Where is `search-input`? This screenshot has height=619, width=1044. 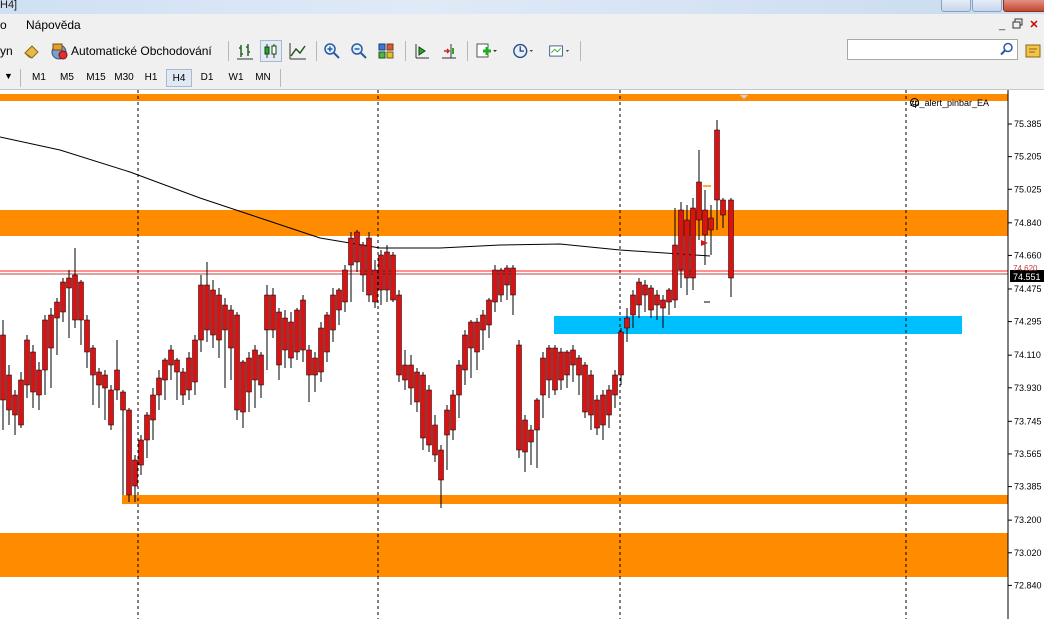
search-input is located at coordinates (927, 49).